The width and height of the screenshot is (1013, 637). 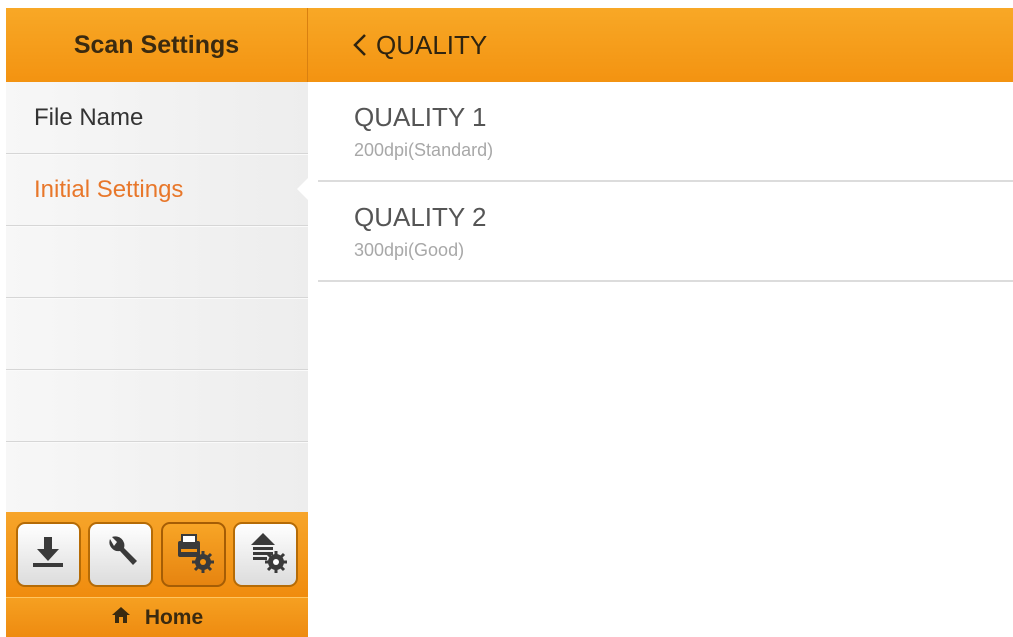 I want to click on upload-settings-button, so click(x=266, y=554).